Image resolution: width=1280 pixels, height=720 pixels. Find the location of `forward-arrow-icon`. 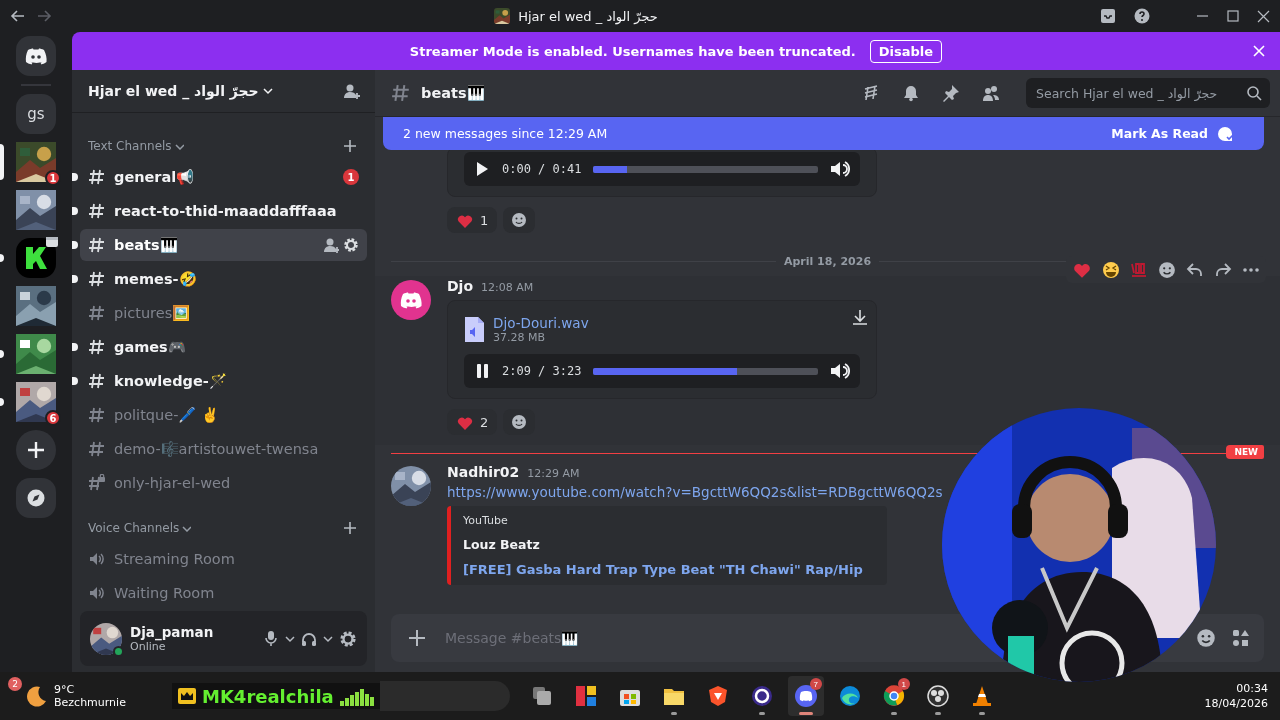

forward-arrow-icon is located at coordinates (44, 16).